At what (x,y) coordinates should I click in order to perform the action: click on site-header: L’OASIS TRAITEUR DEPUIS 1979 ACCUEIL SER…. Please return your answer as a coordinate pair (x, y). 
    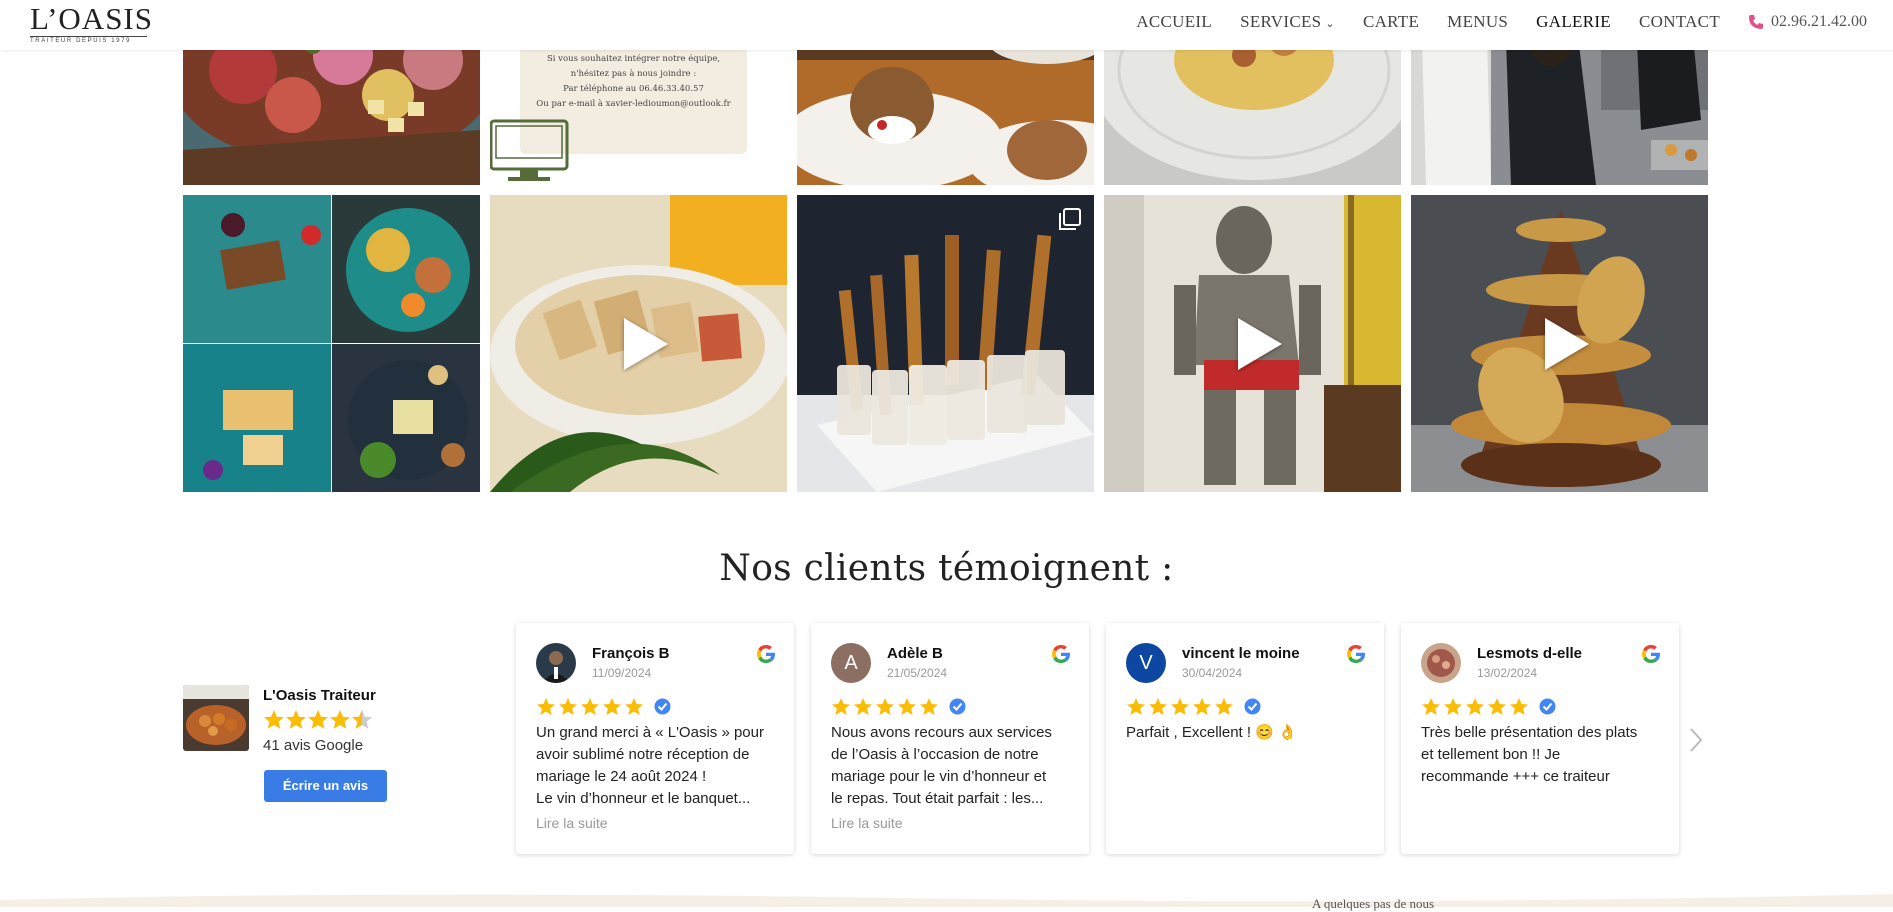
    Looking at the image, I should click on (946, 25).